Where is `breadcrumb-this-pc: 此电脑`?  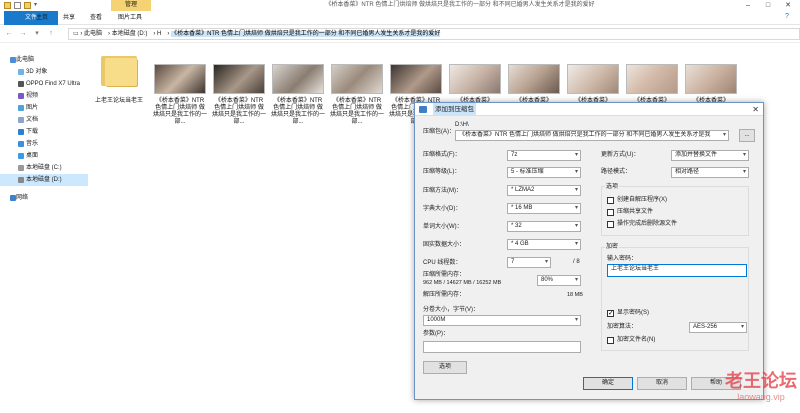
breadcrumb-this-pc: 此电脑 is located at coordinates (93, 34).